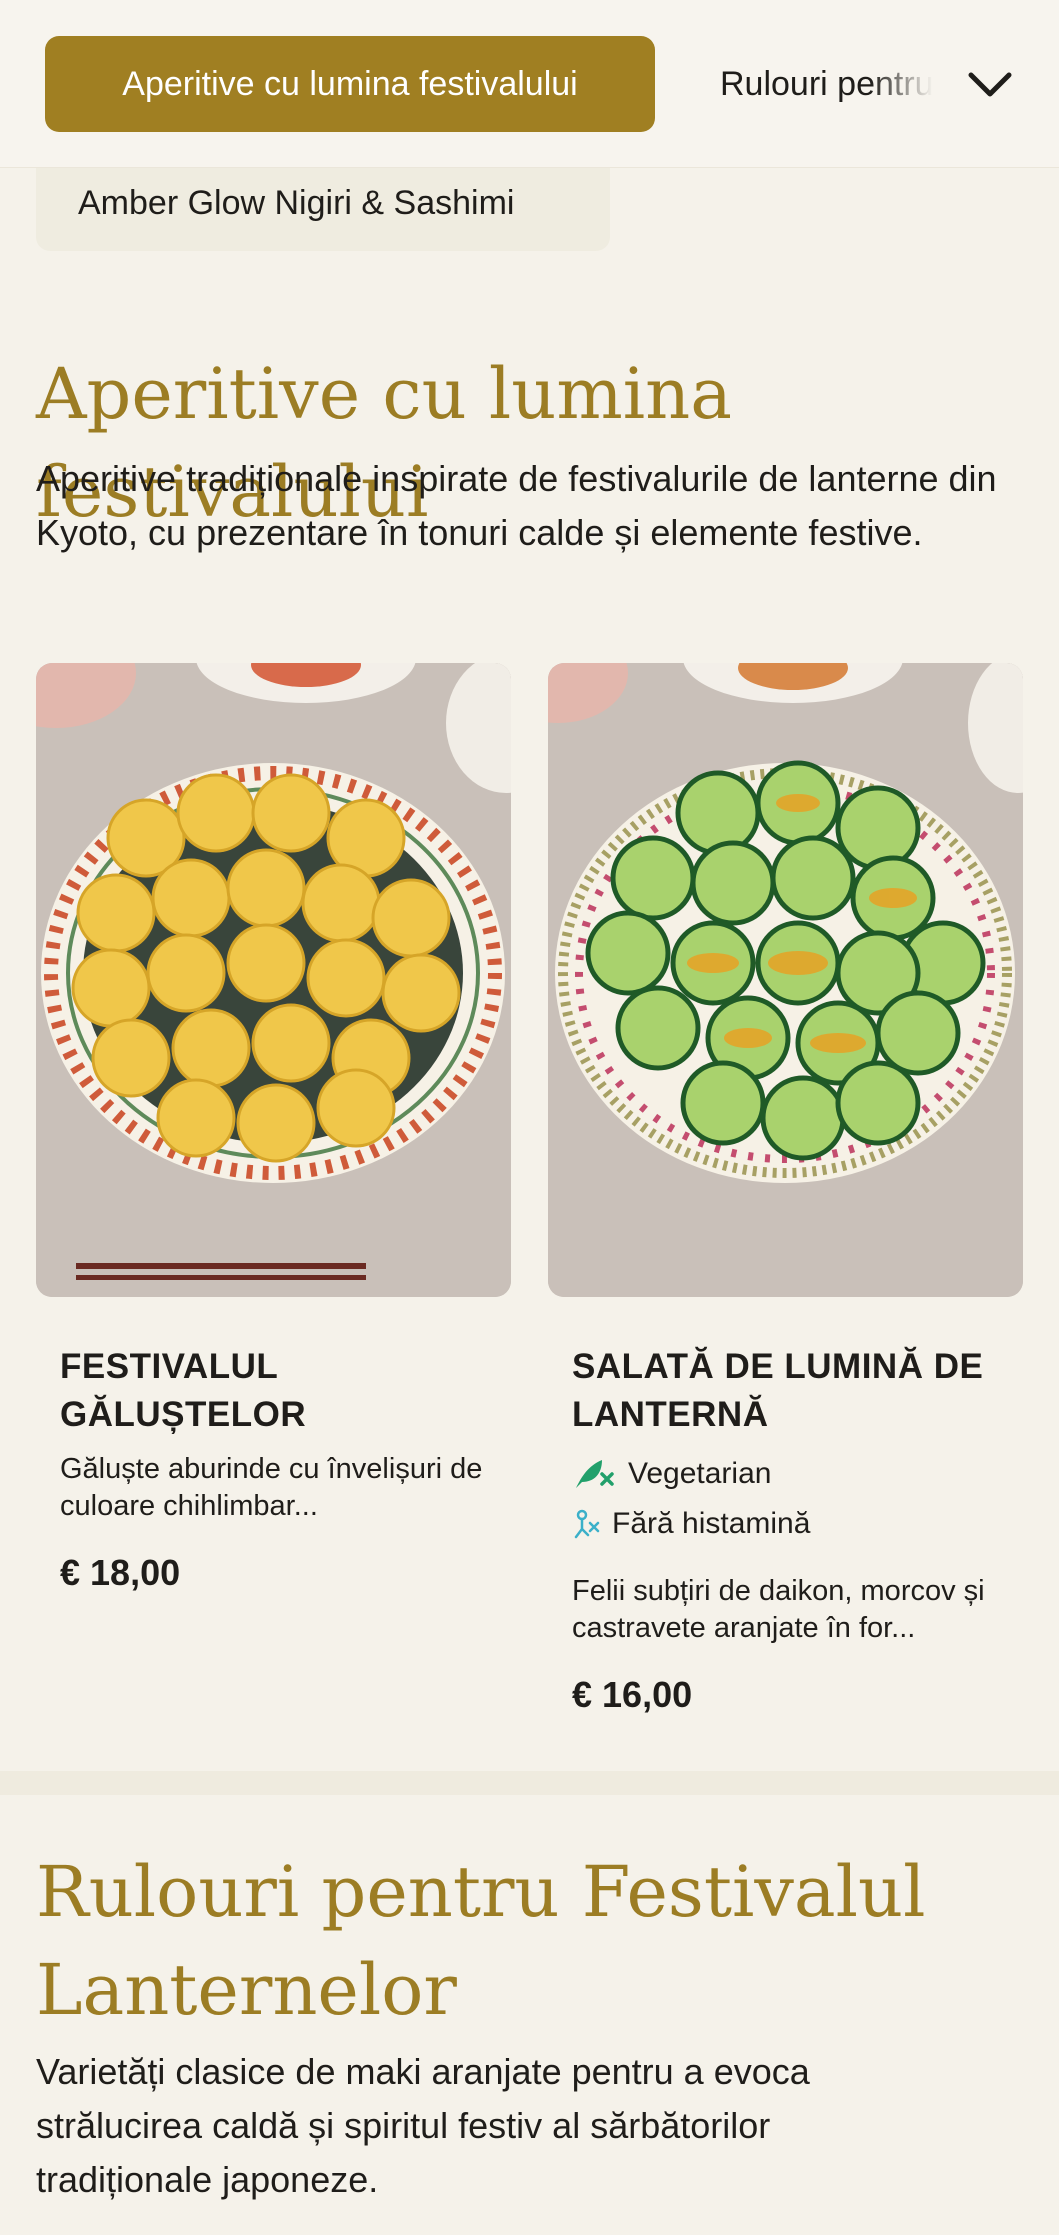  Describe the element at coordinates (792, 1474) in the screenshot. I see `dietary-tag: Vegetarian` at that location.